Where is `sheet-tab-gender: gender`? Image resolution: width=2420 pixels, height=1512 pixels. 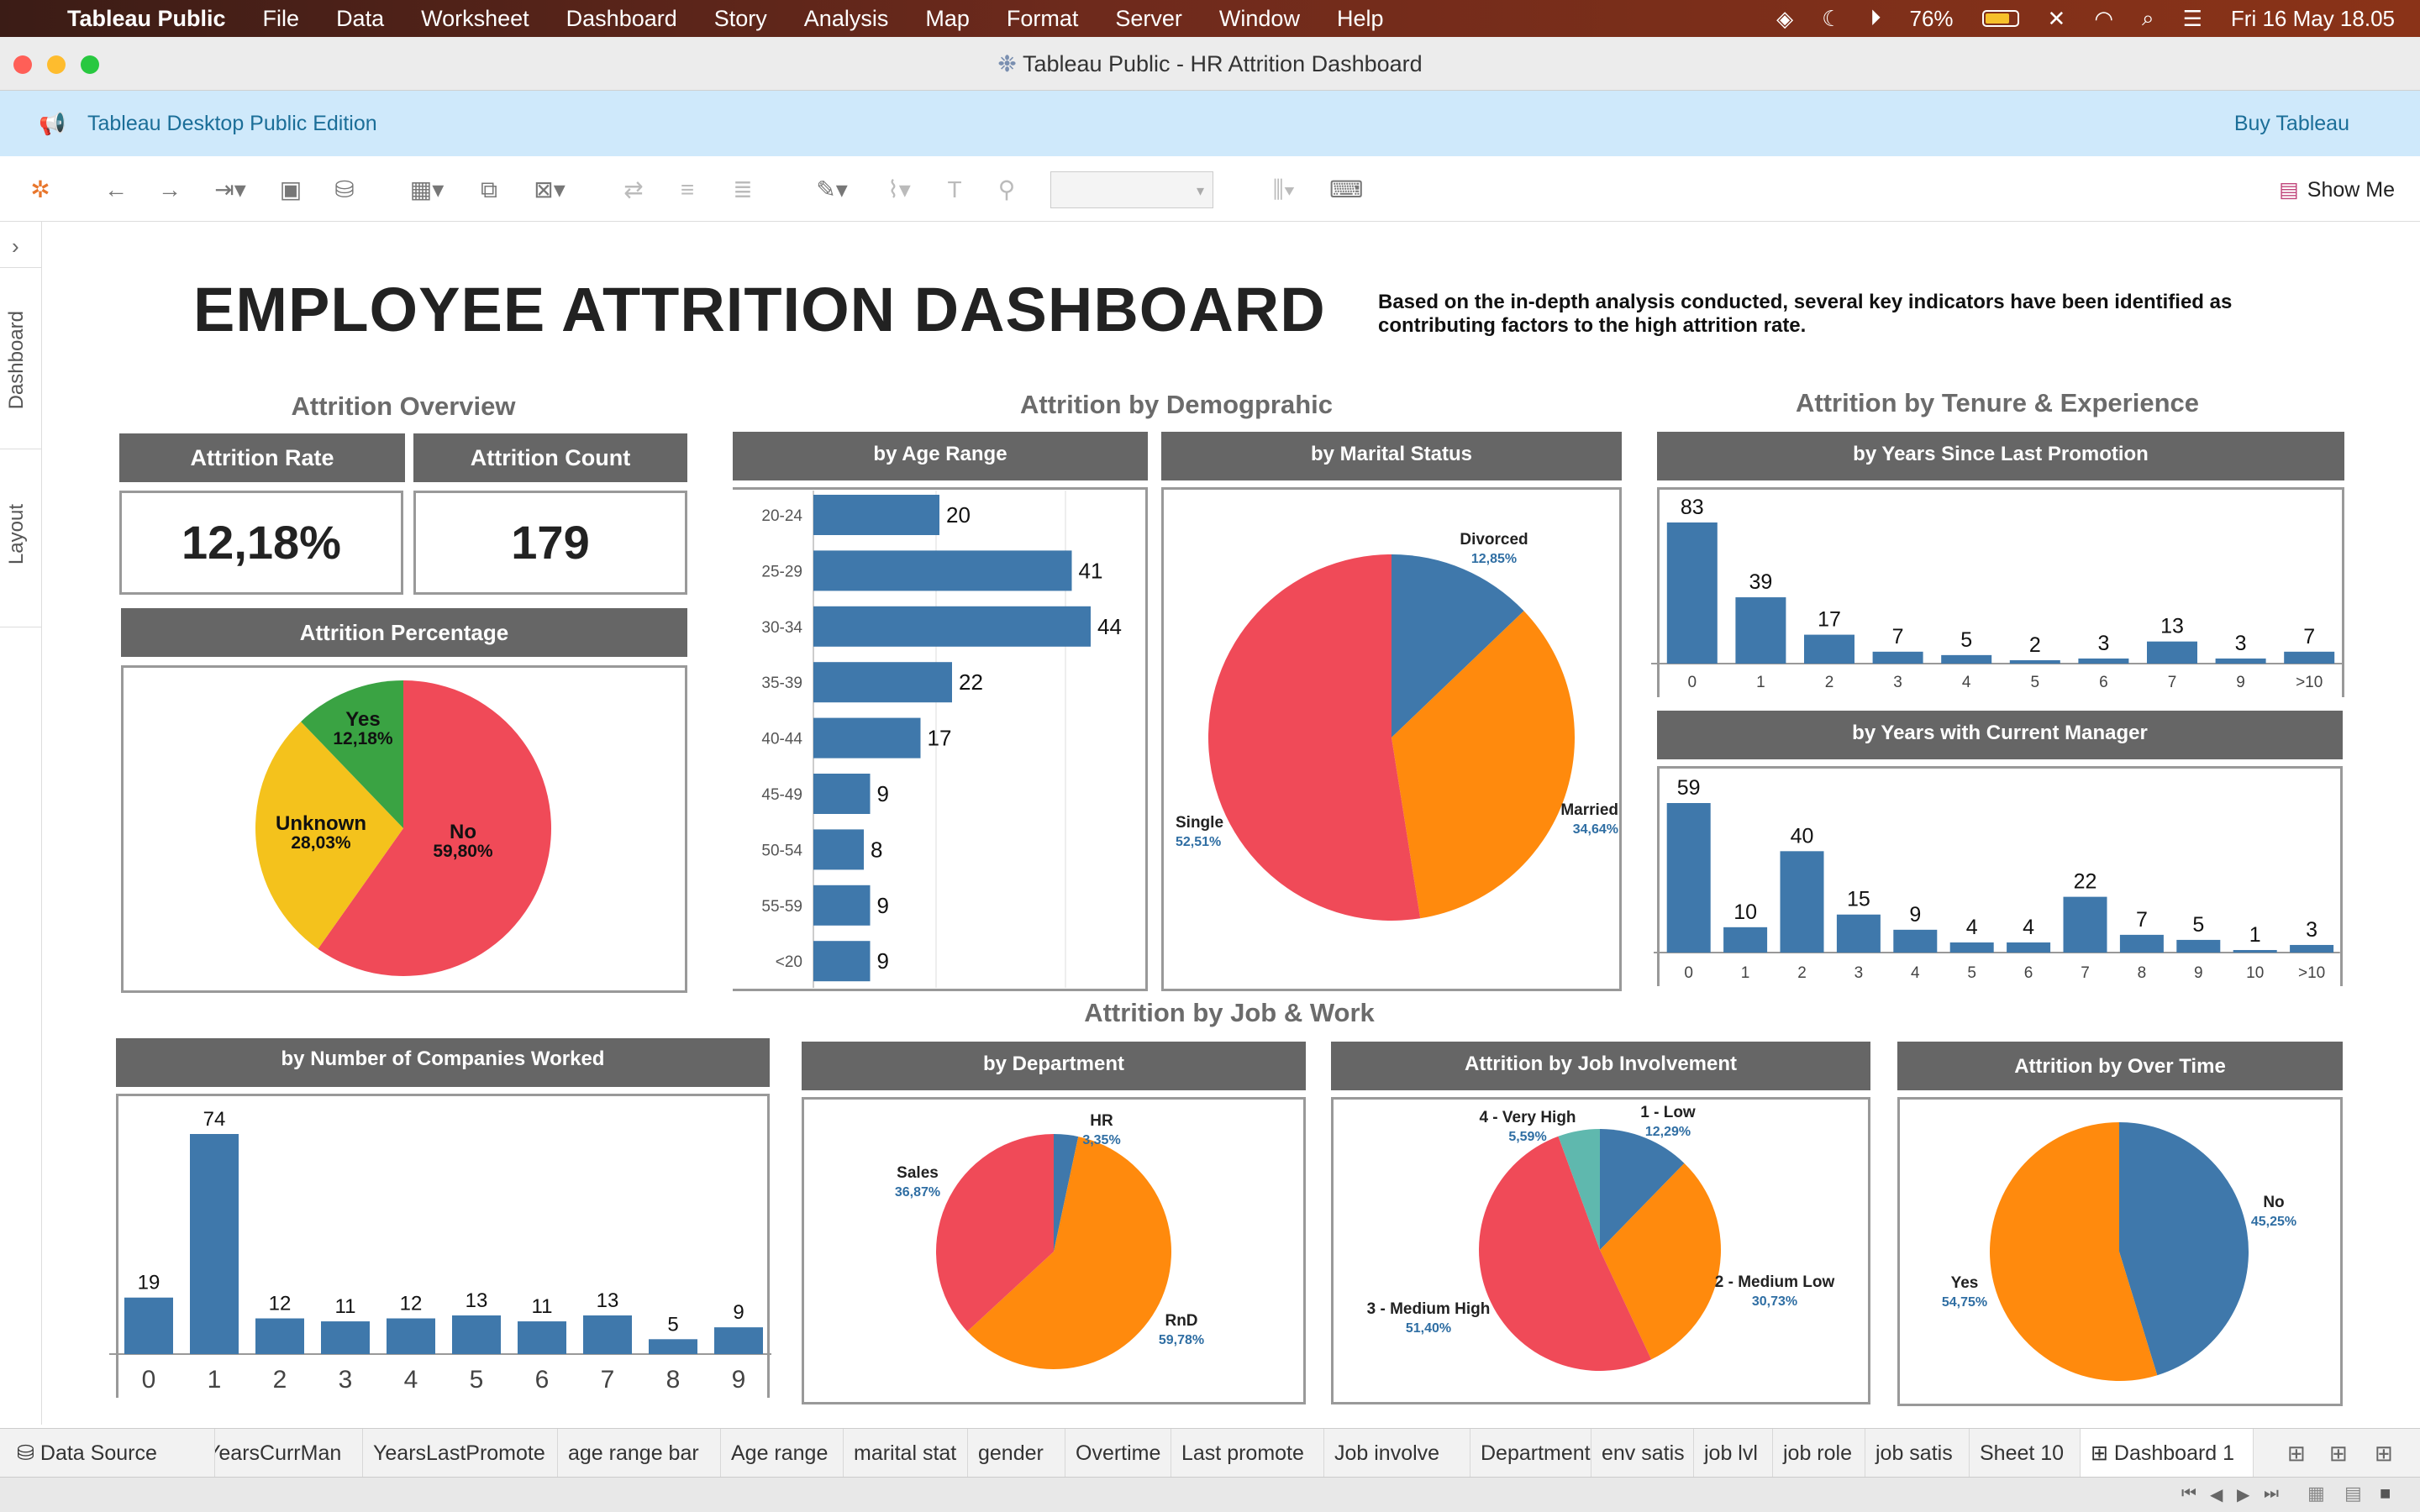
sheet-tab-gender: gender is located at coordinates (1017, 1453).